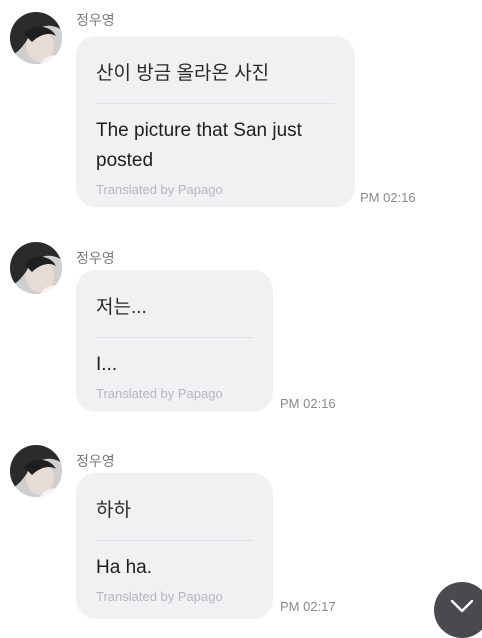  Describe the element at coordinates (308, 606) in the screenshot. I see `message-timestamp: PM 02:17` at that location.